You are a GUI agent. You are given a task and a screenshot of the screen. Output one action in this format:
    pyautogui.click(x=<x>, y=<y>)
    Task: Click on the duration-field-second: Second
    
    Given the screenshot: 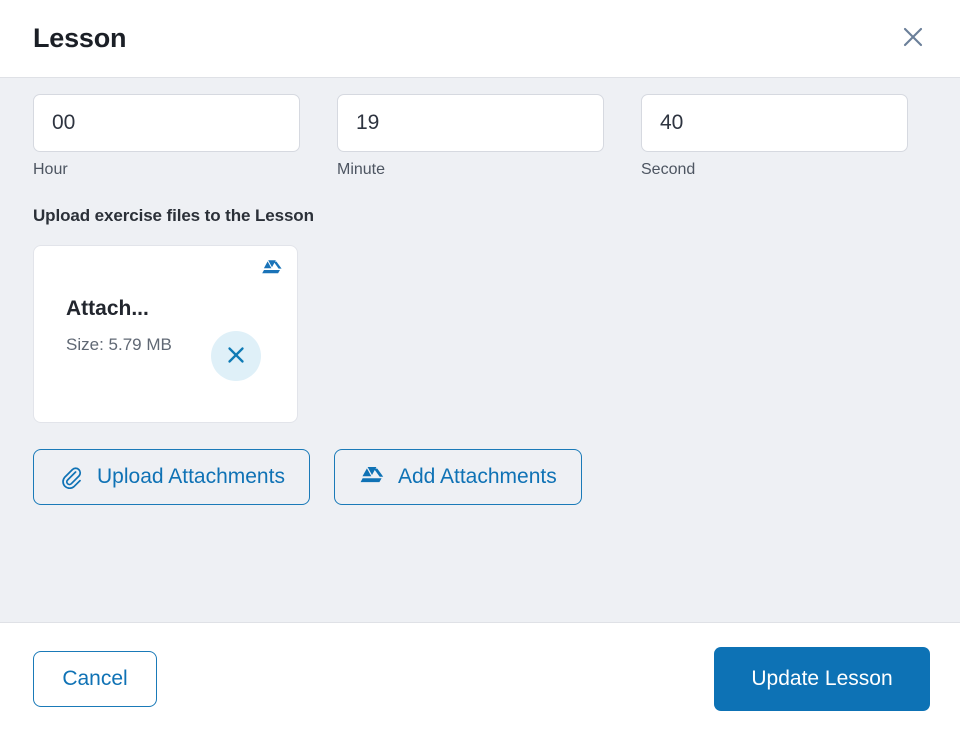 What is the action you would take?
    pyautogui.click(x=774, y=136)
    